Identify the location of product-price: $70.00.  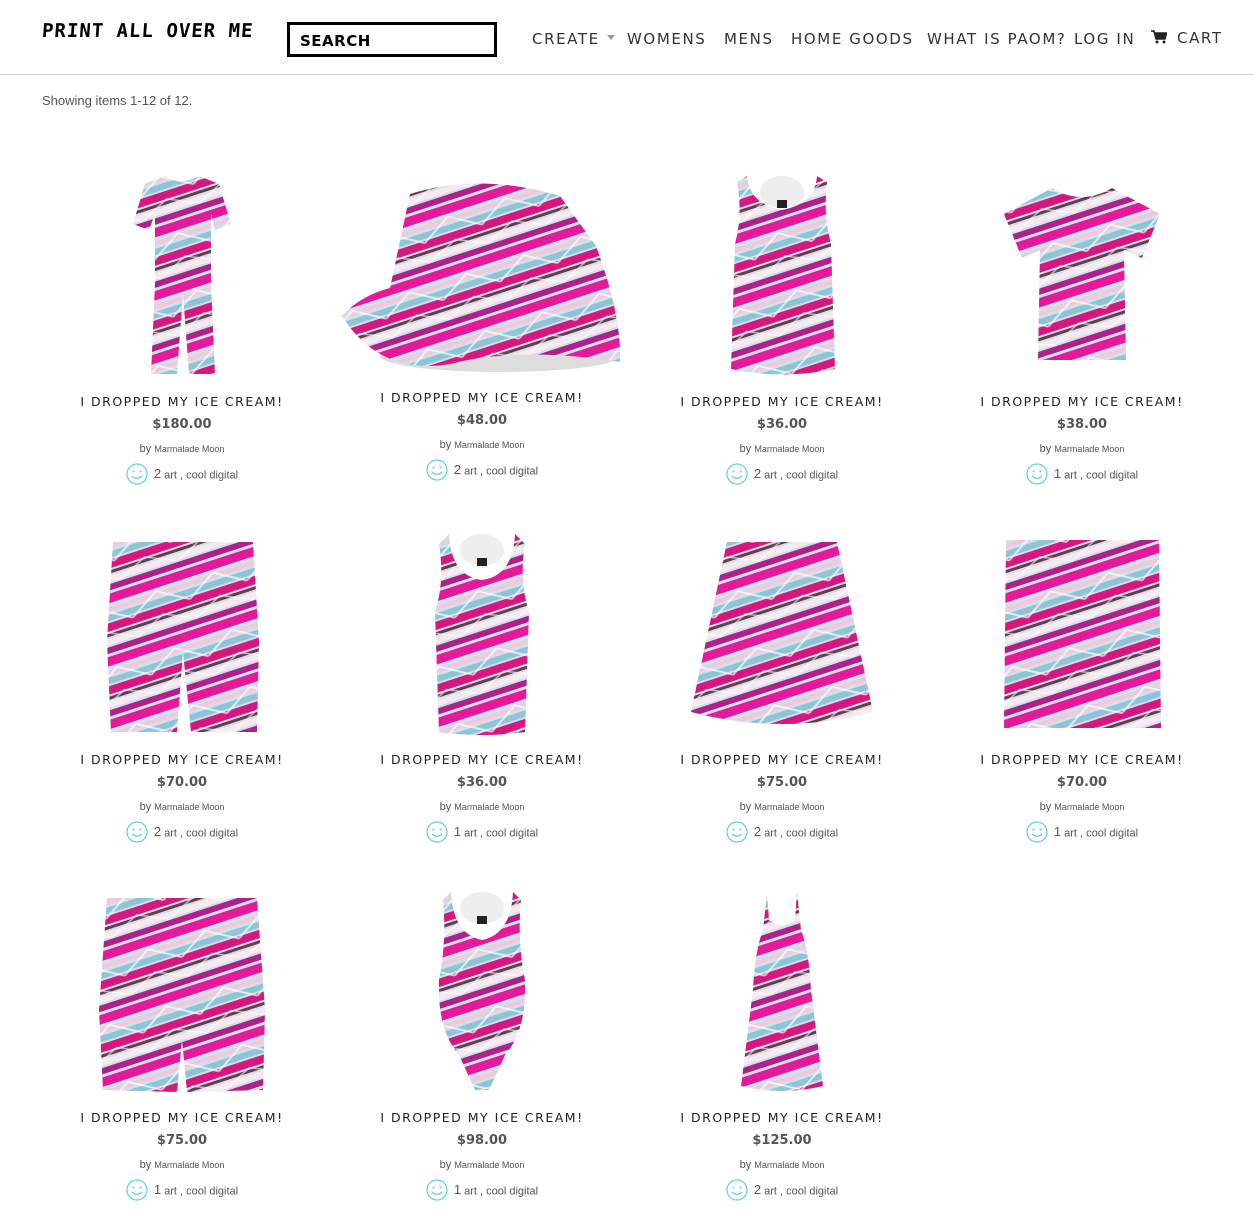
(1082, 782).